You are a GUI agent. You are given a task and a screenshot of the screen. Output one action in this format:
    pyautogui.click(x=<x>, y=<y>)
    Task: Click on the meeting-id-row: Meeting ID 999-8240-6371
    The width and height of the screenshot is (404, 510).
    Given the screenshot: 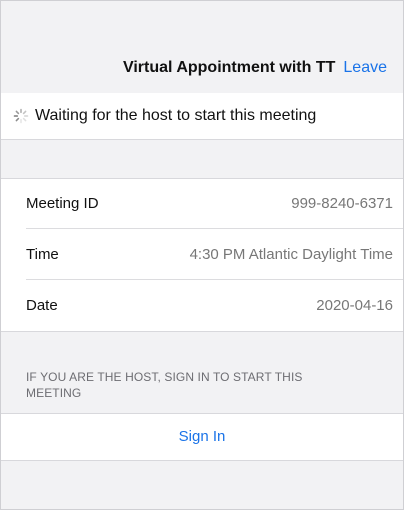 What is the action you would take?
    pyautogui.click(x=202, y=204)
    